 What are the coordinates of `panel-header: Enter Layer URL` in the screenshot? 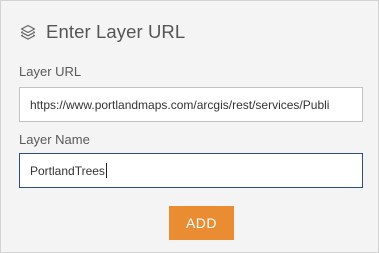 It's located at (102, 32).